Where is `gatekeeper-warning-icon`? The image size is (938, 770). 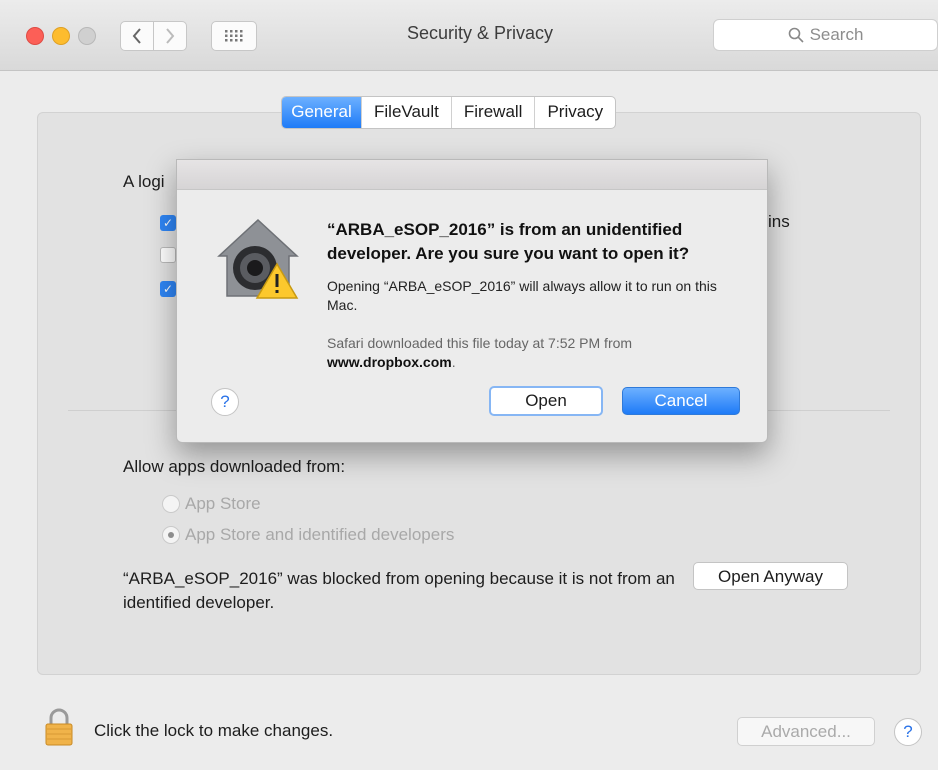 gatekeeper-warning-icon is located at coordinates (258, 258).